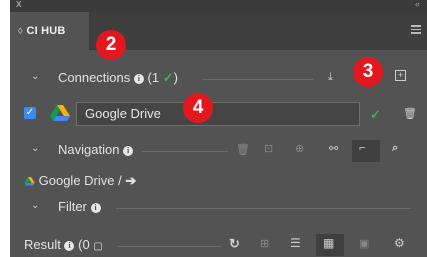 This screenshot has width=427, height=257. Describe the element at coordinates (395, 148) in the screenshot. I see `search-icon: ⌕` at that location.